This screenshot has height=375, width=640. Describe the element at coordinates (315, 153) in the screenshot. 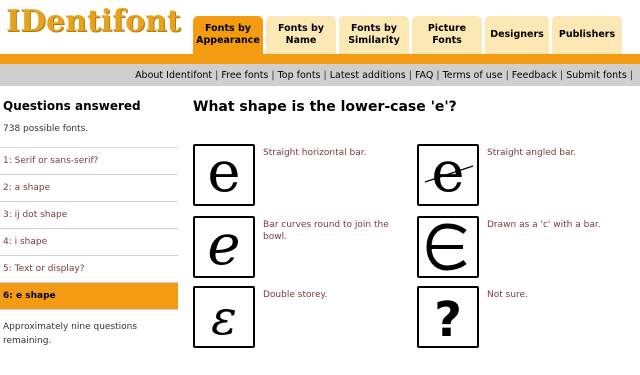

I see `option-label: Straight horizontal bar.` at that location.